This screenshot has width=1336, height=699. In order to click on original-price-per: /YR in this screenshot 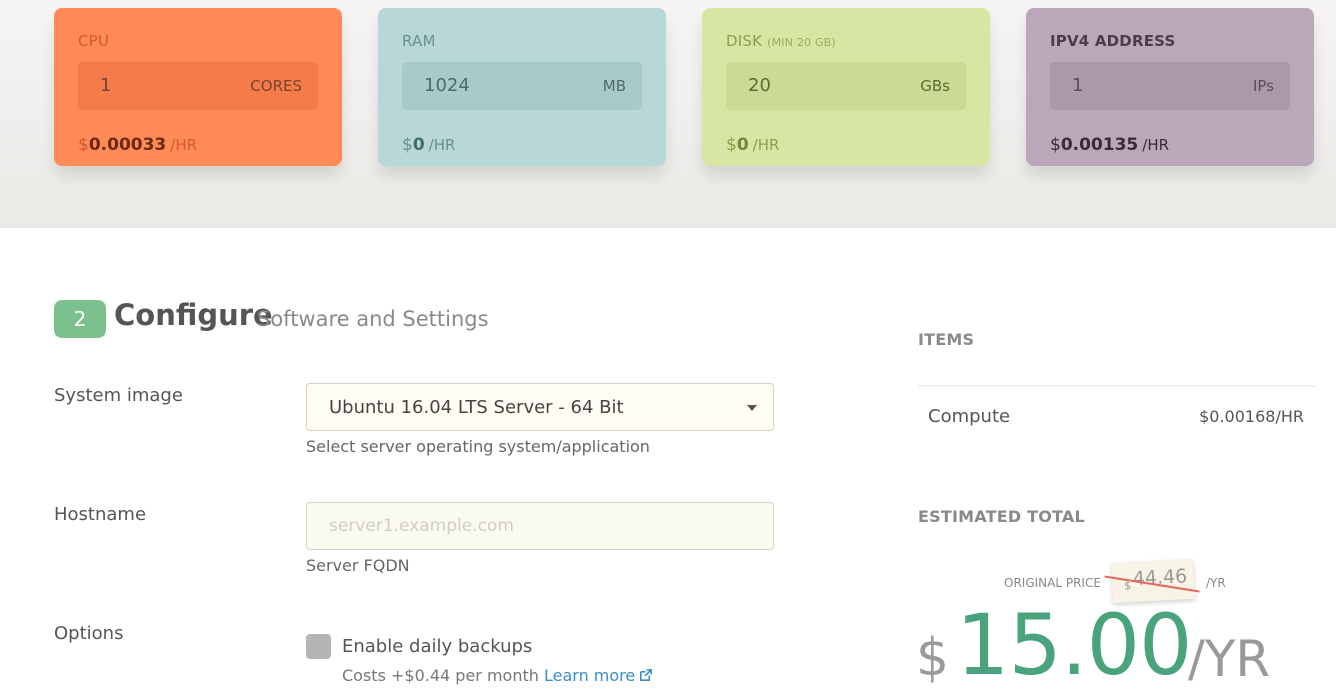, I will do `click(1216, 583)`.